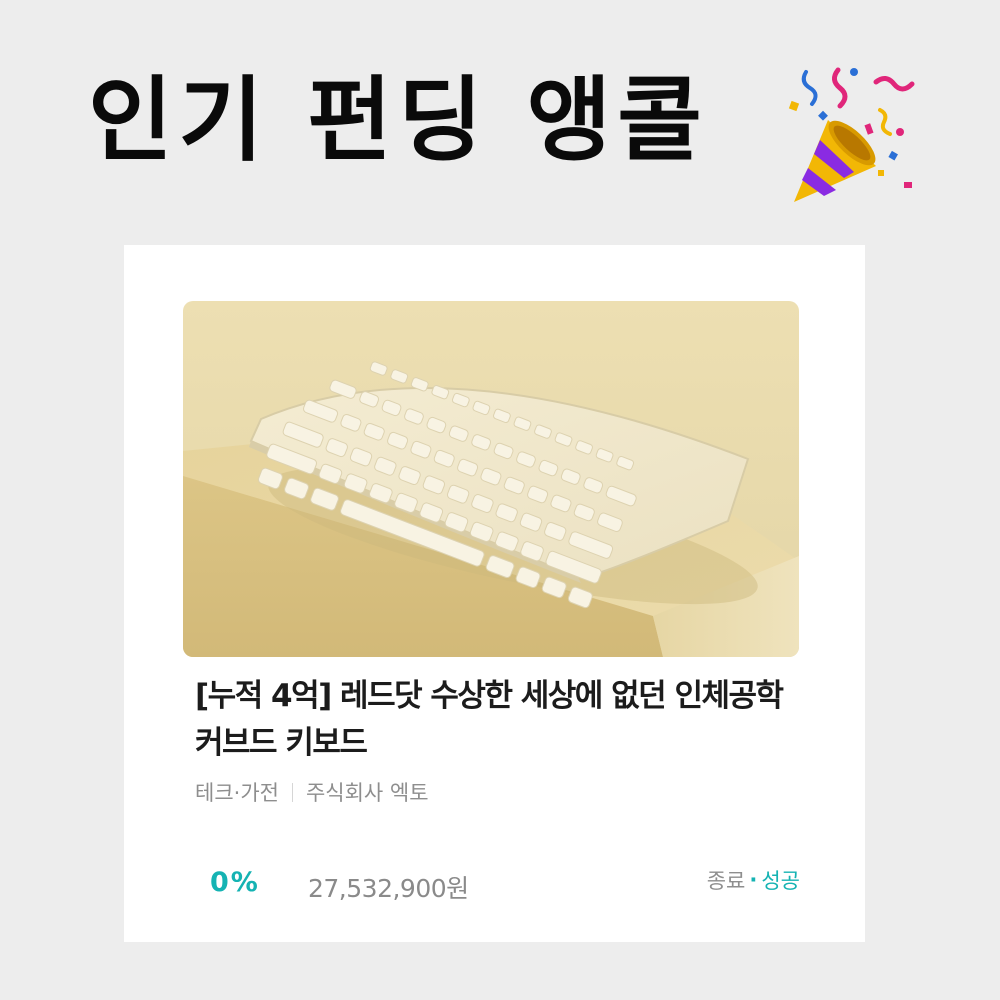 This screenshot has width=1000, height=1000. What do you see at coordinates (367, 792) in the screenshot?
I see `maker-name: 주식회사 엑토` at bounding box center [367, 792].